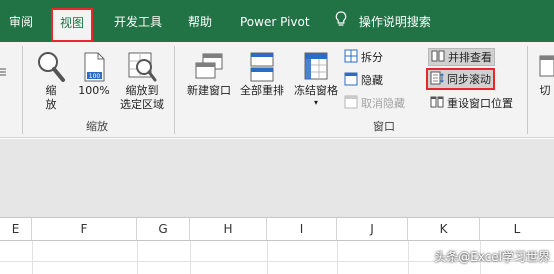 This screenshot has height=274, width=554. What do you see at coordinates (21, 22) in the screenshot?
I see `tab-review: 审阅` at bounding box center [21, 22].